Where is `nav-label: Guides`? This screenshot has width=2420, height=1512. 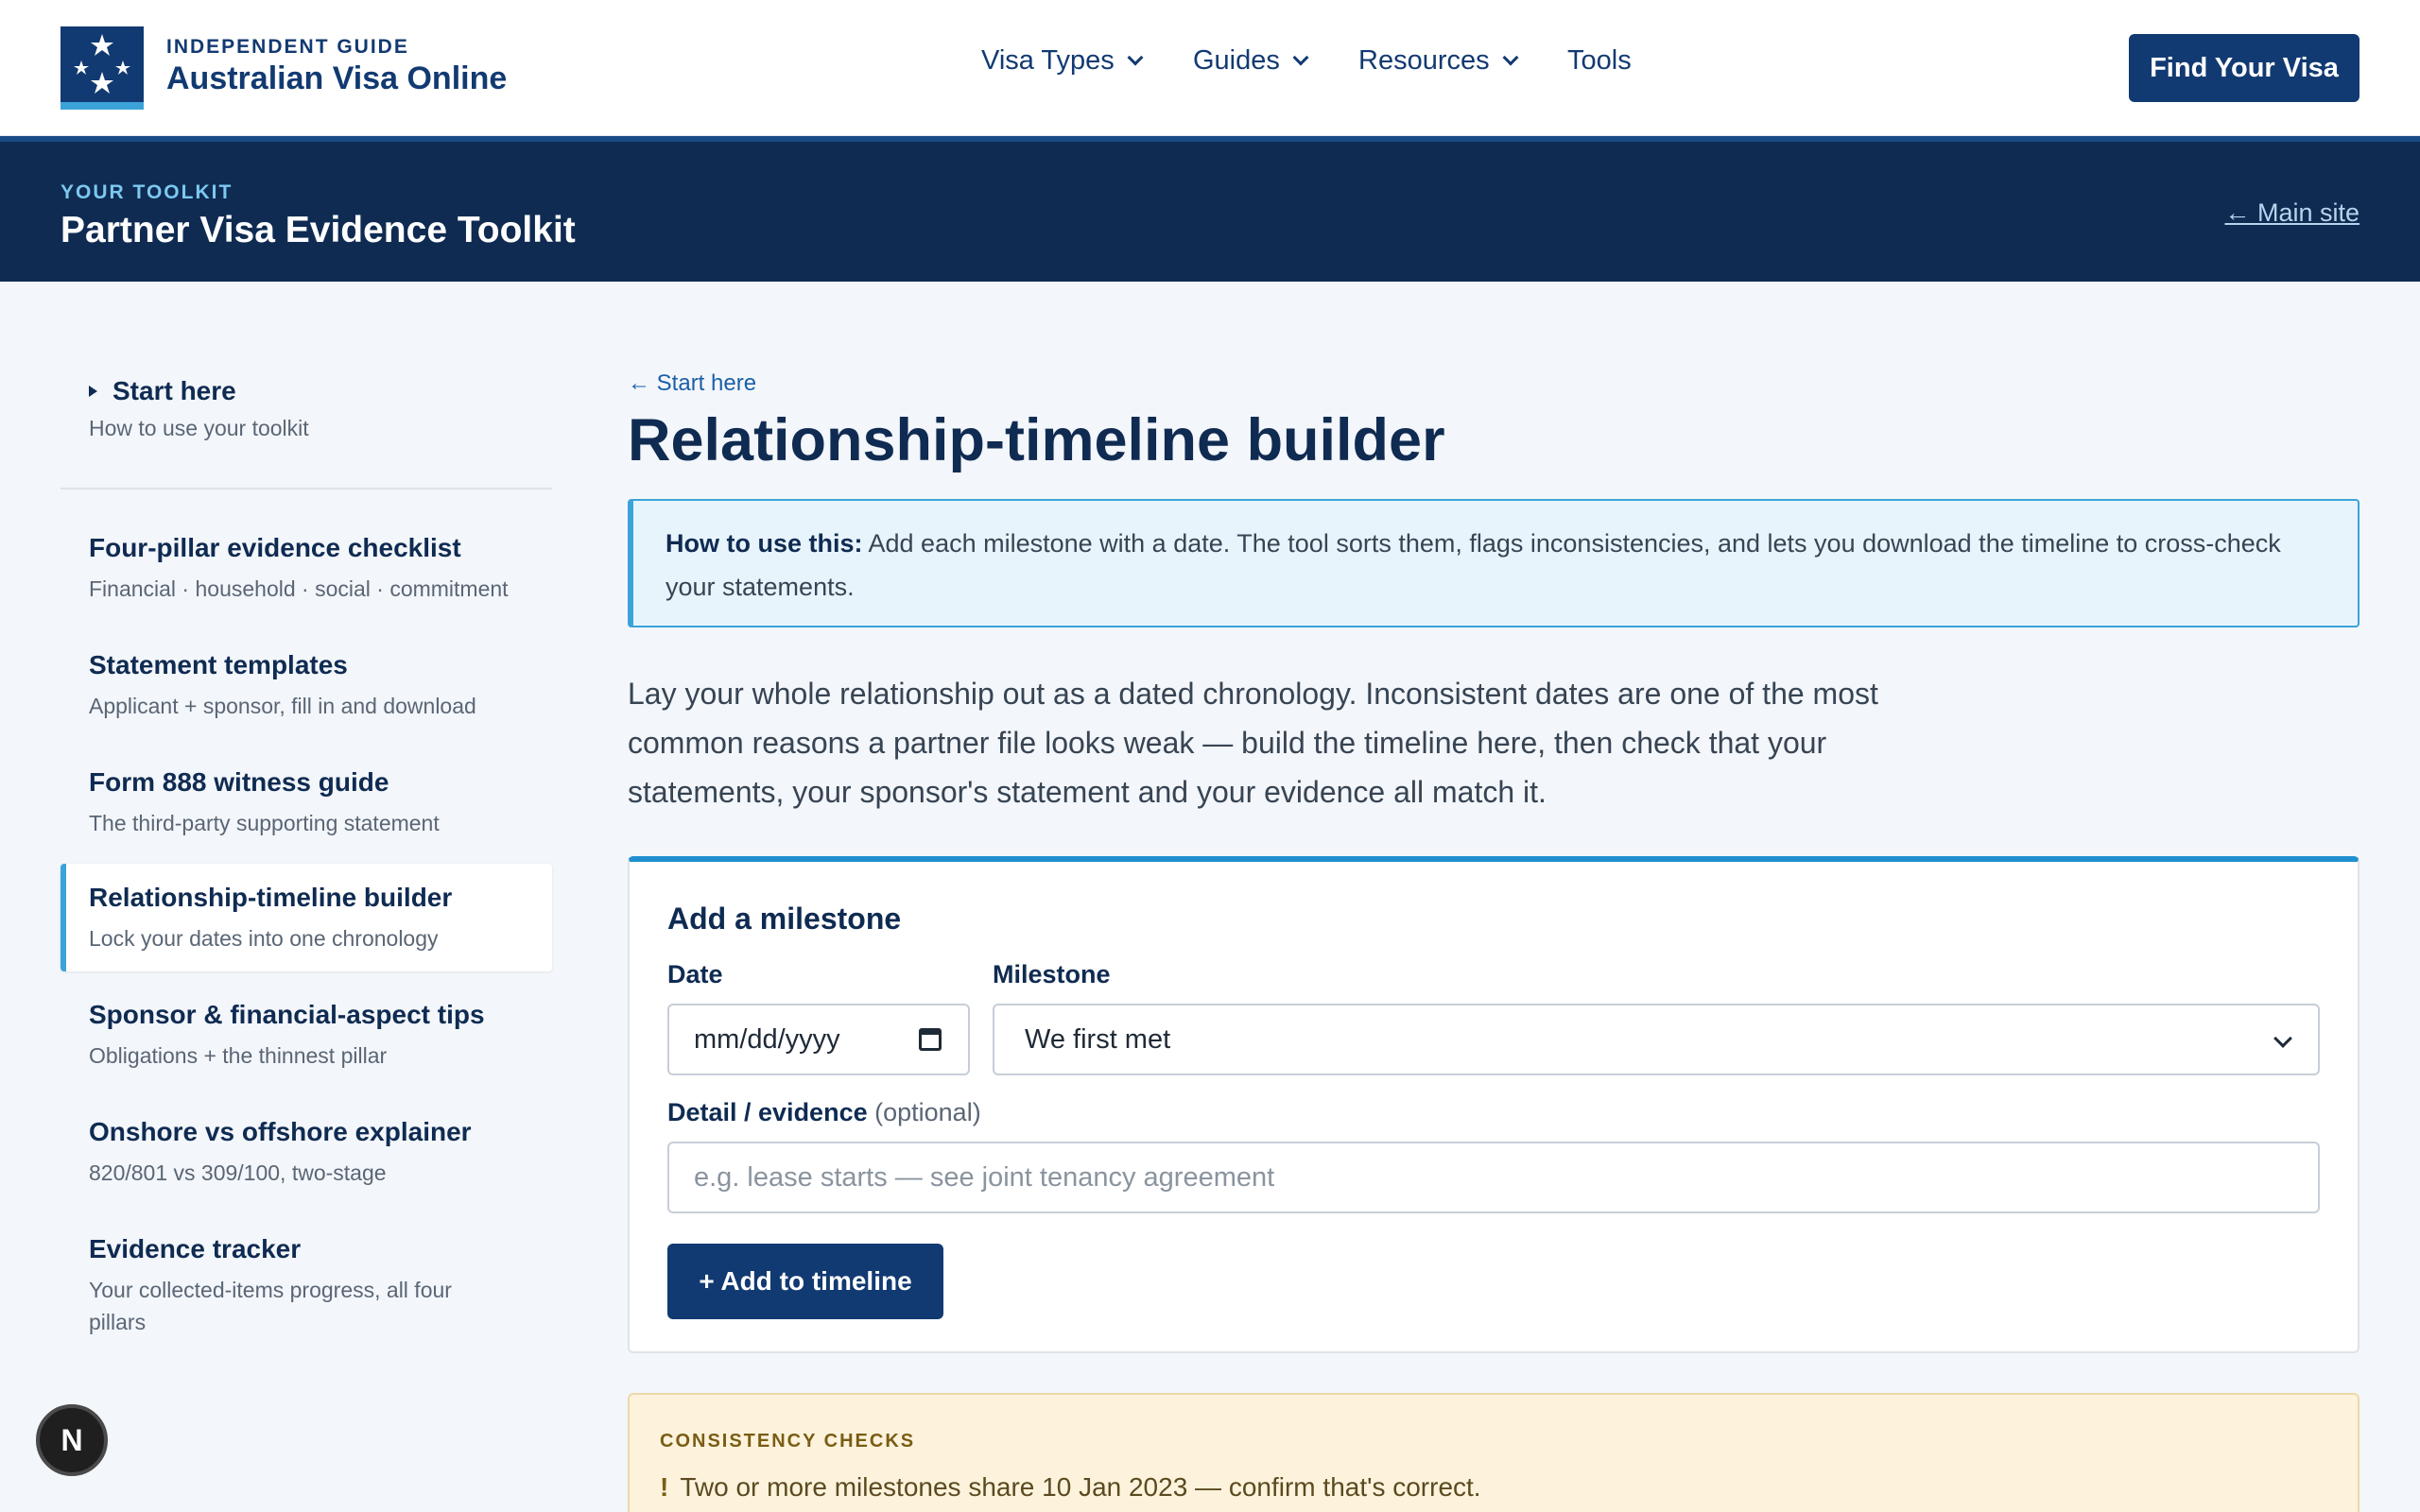 nav-label: Guides is located at coordinates (1236, 60).